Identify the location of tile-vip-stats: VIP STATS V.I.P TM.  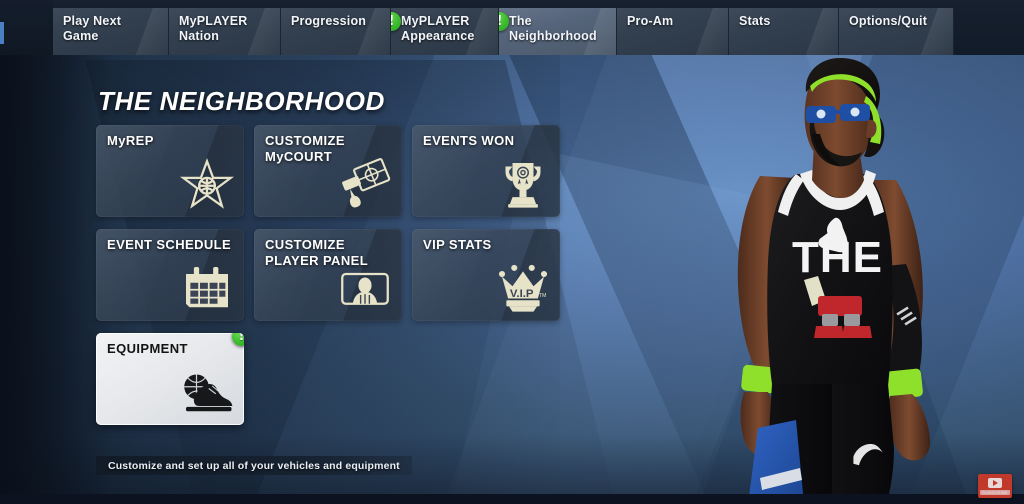
(486, 275).